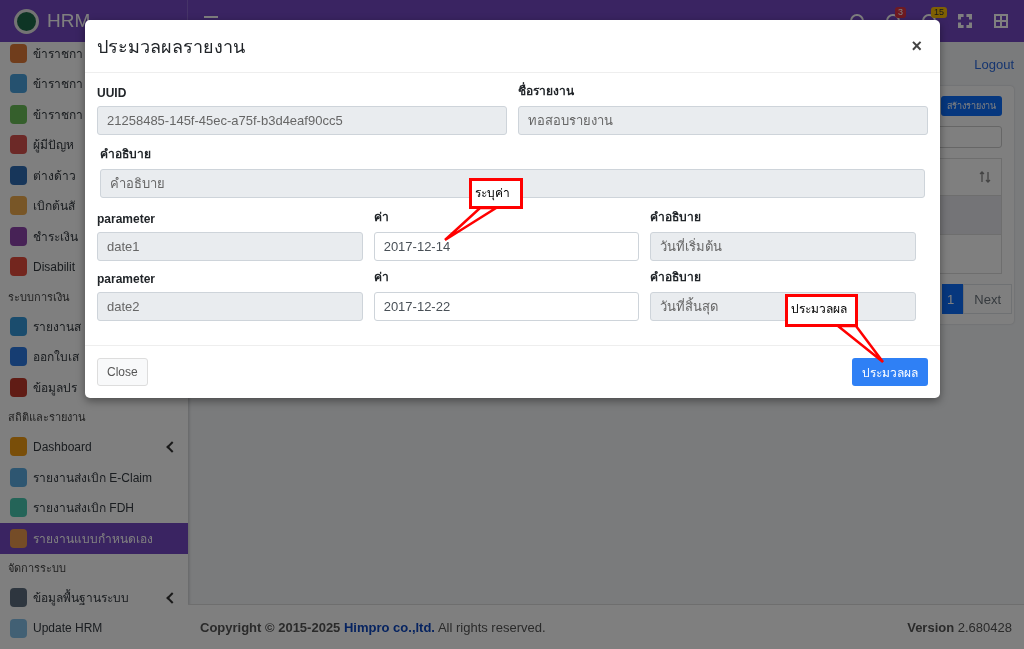 The height and width of the screenshot is (649, 1024). Describe the element at coordinates (112, 92) in the screenshot. I see `field-label: UUID` at that location.